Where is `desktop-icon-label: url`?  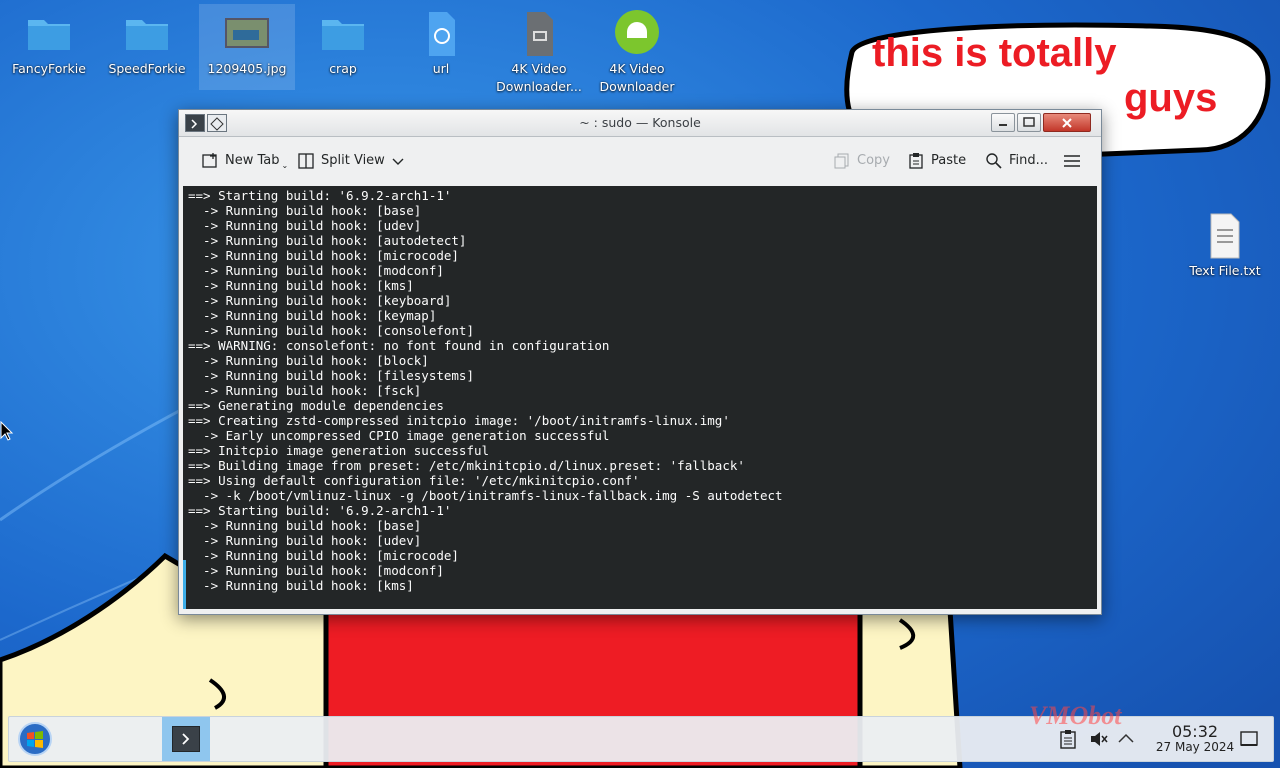 desktop-icon-label: url is located at coordinates (441, 68).